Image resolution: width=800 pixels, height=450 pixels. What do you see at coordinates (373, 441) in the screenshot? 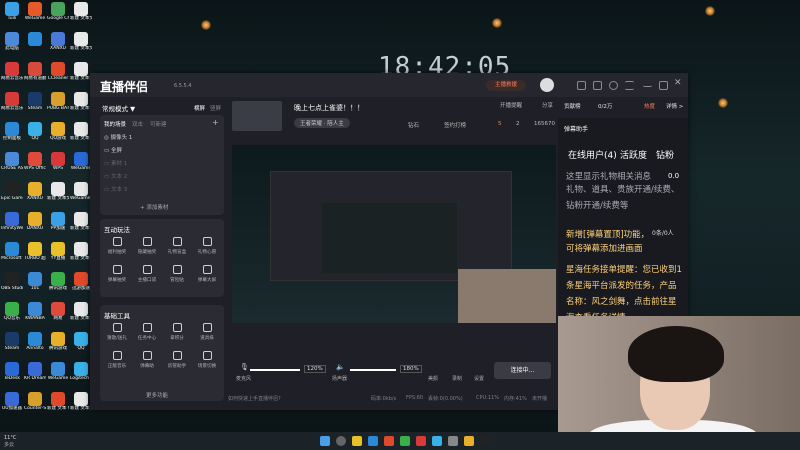
I see `edge-icon` at bounding box center [373, 441].